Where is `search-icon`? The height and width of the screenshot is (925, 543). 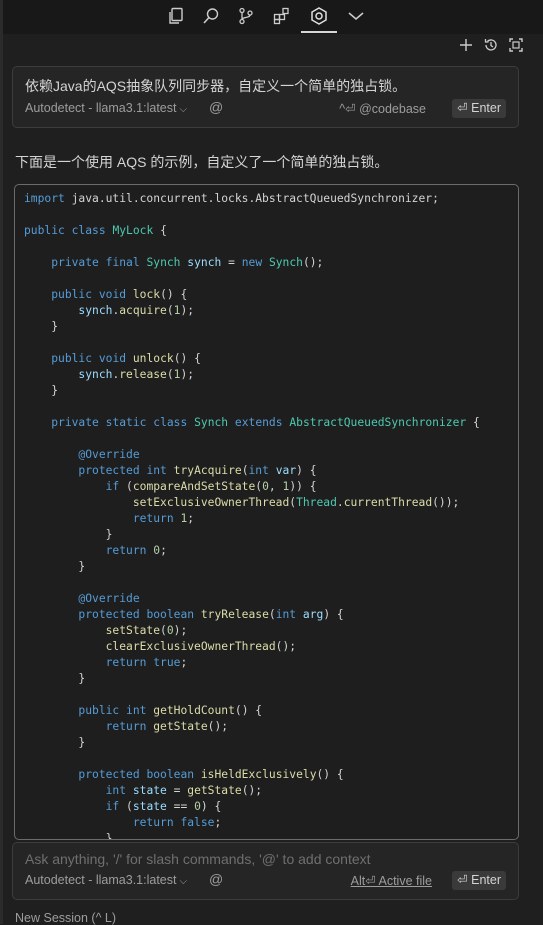 search-icon is located at coordinates (211, 16).